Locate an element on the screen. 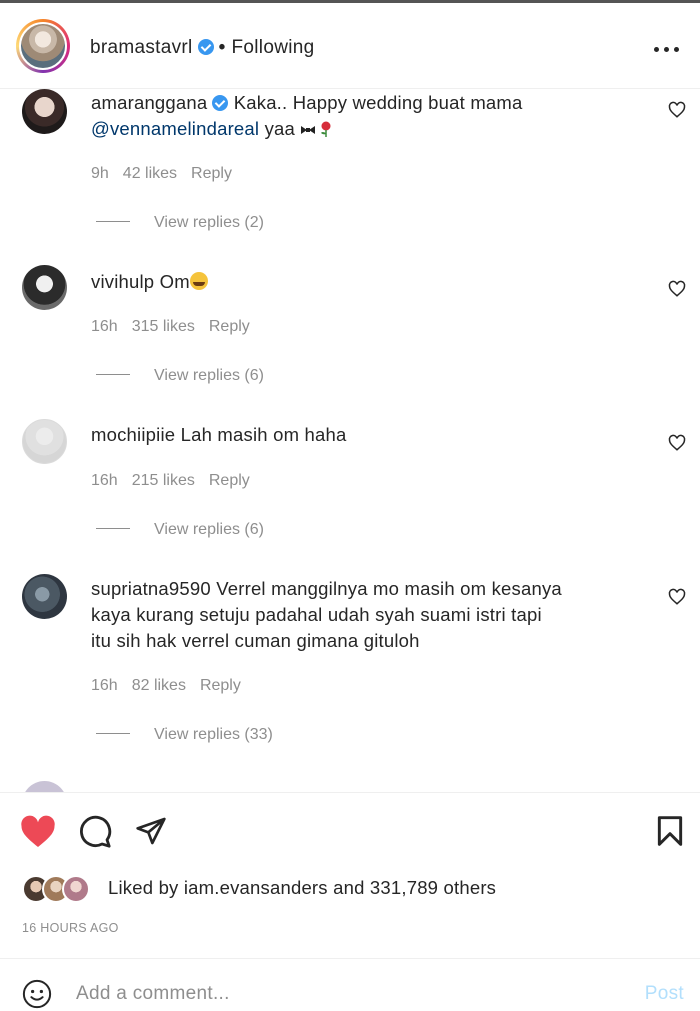 This screenshot has width=700, height=1011. post-time-ago: 16 HOURS AGO is located at coordinates (70, 928).